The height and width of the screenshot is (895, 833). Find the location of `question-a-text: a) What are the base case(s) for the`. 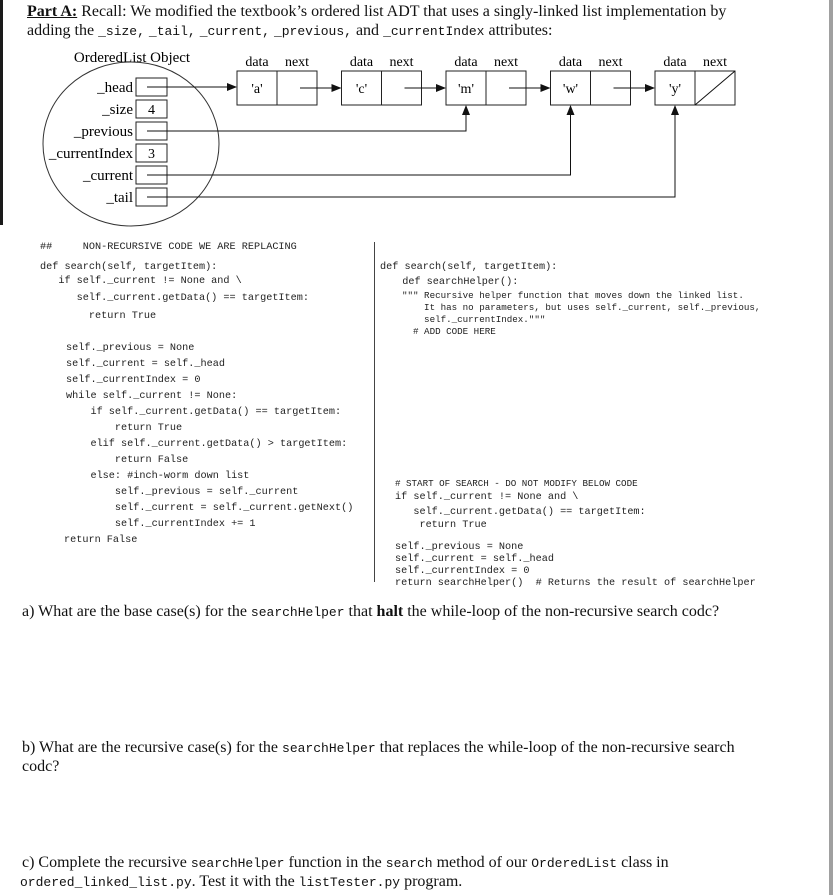

question-a-text: a) What are the base case(s) for the is located at coordinates (136, 611).